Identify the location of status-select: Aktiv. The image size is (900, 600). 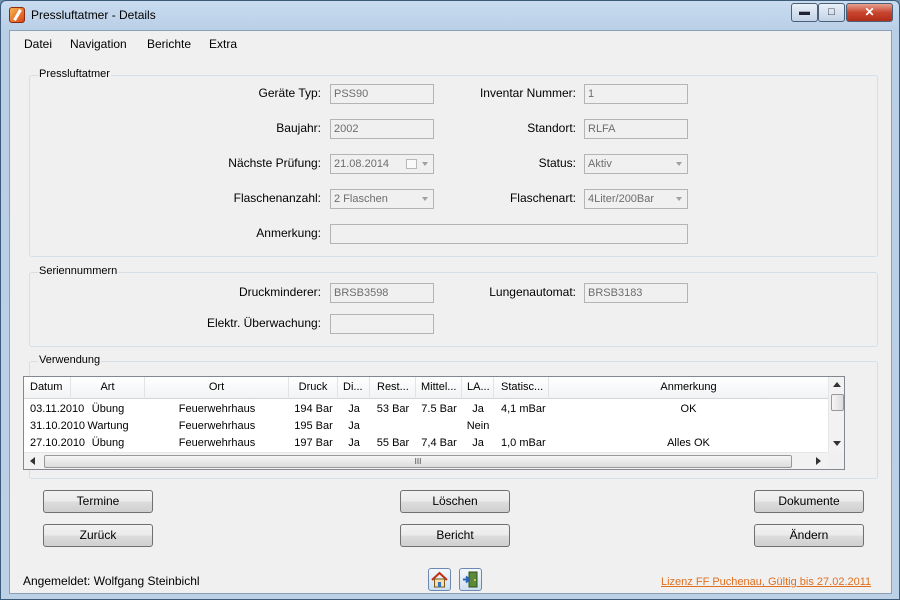
(636, 164).